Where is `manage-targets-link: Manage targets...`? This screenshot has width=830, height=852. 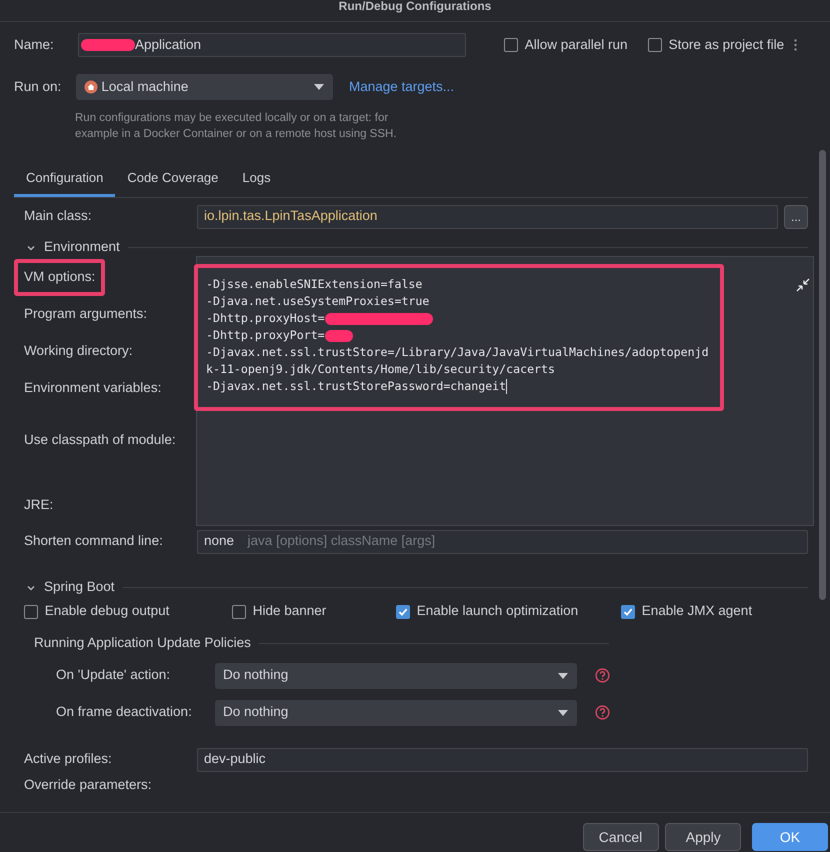
manage-targets-link: Manage targets... is located at coordinates (401, 87).